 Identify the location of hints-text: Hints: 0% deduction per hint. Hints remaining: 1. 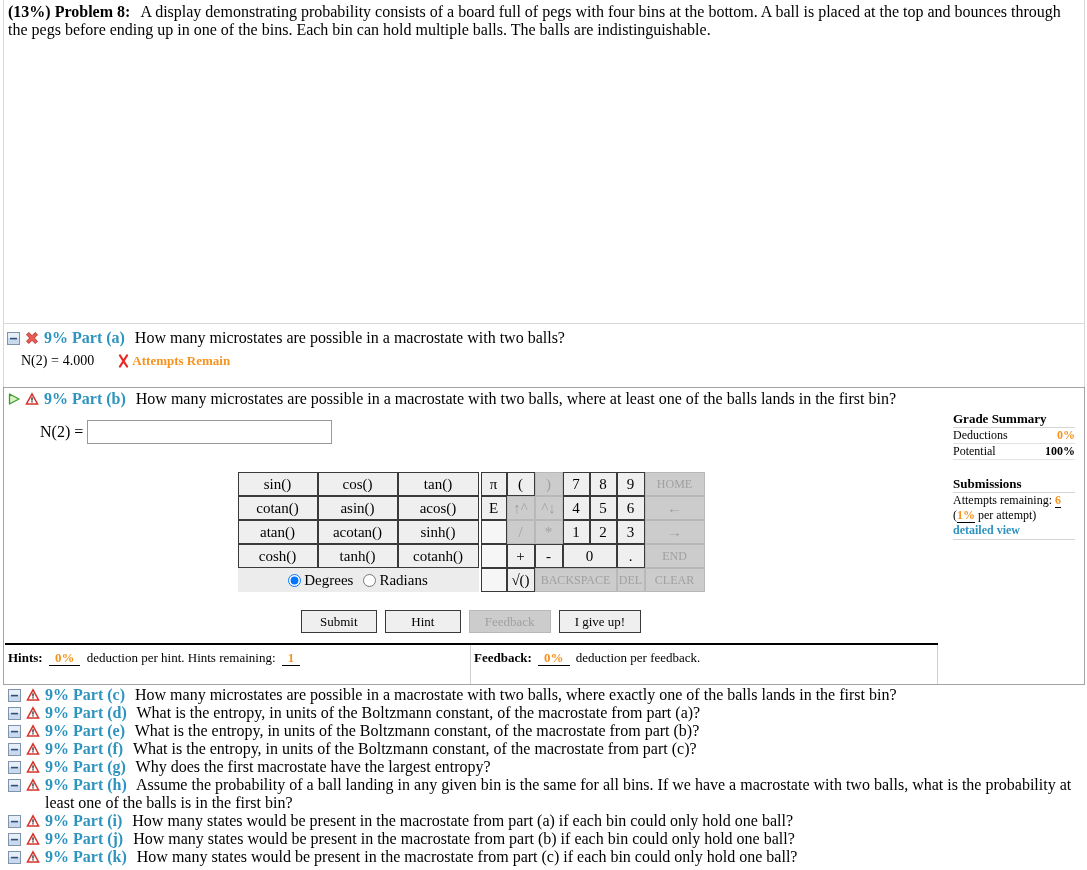
(237, 658).